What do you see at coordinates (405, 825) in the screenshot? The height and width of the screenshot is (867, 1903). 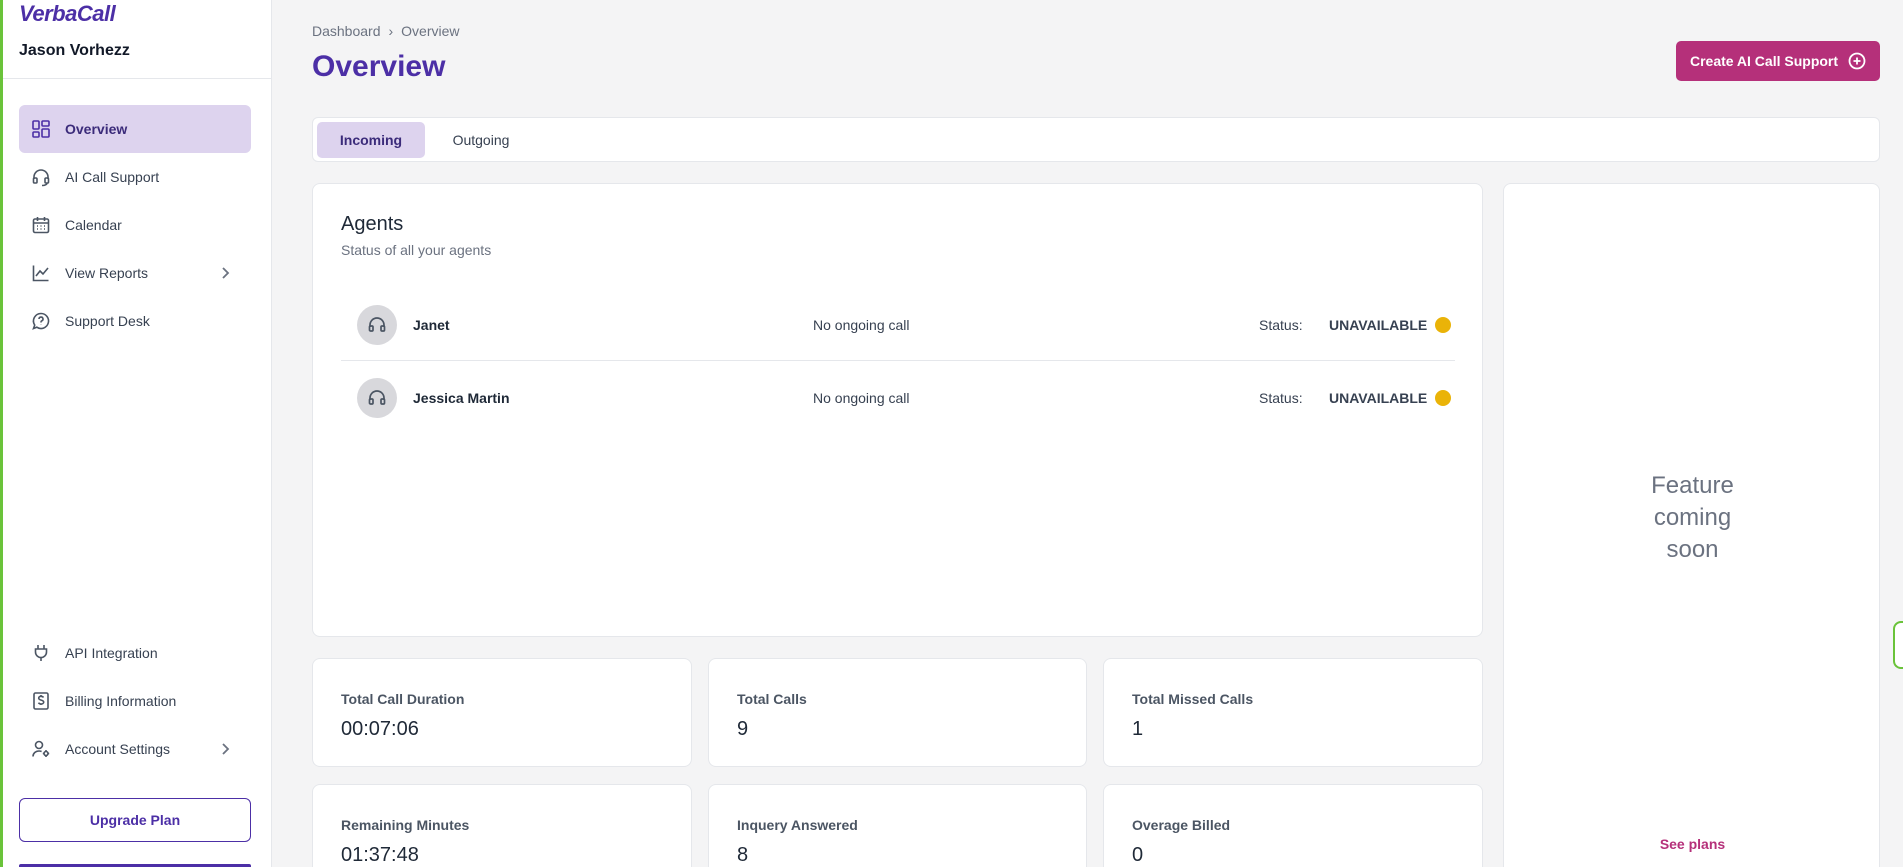 I see `stat-label: Remaining Minutes` at bounding box center [405, 825].